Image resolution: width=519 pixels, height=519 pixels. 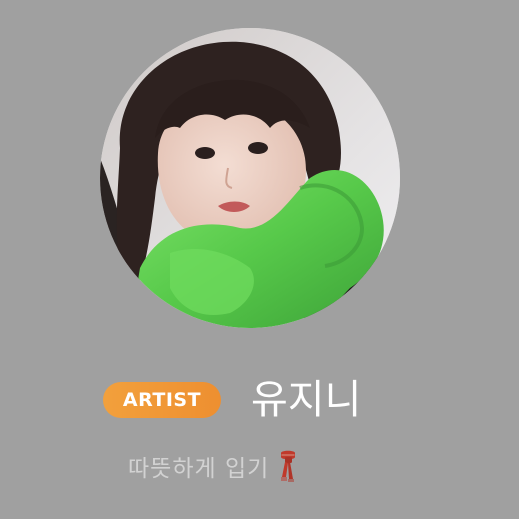 I want to click on status-row: 따뜻하게 입기, so click(x=213, y=466).